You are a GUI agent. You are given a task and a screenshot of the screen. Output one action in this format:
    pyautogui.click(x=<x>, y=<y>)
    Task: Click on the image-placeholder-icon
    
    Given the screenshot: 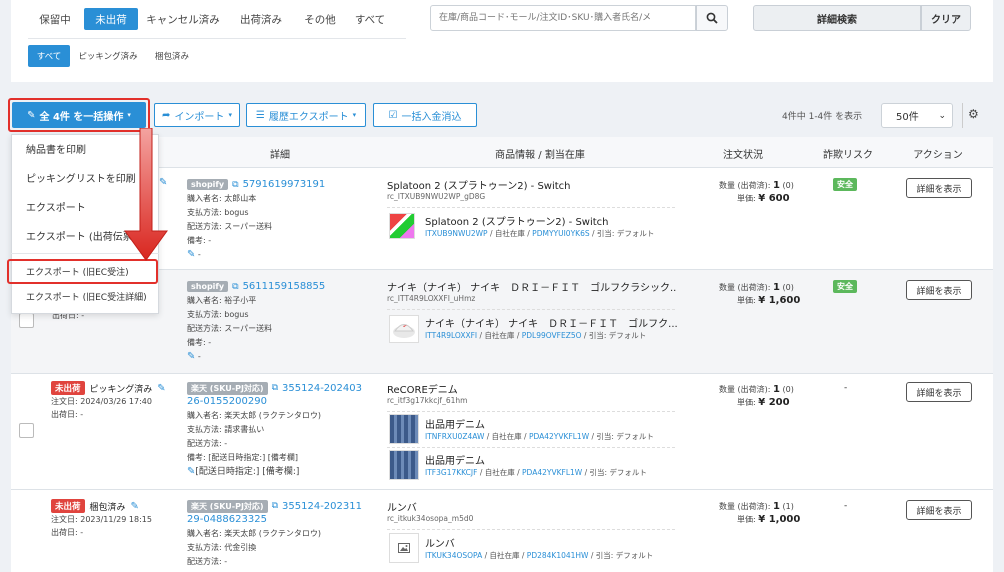 What is the action you would take?
    pyautogui.click(x=404, y=548)
    